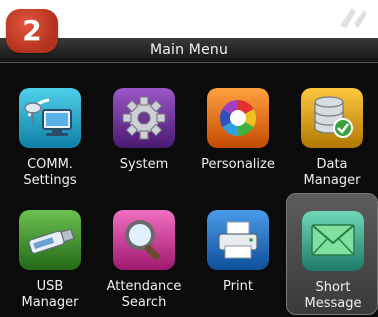  I want to click on database-check-icon, so click(332, 118).